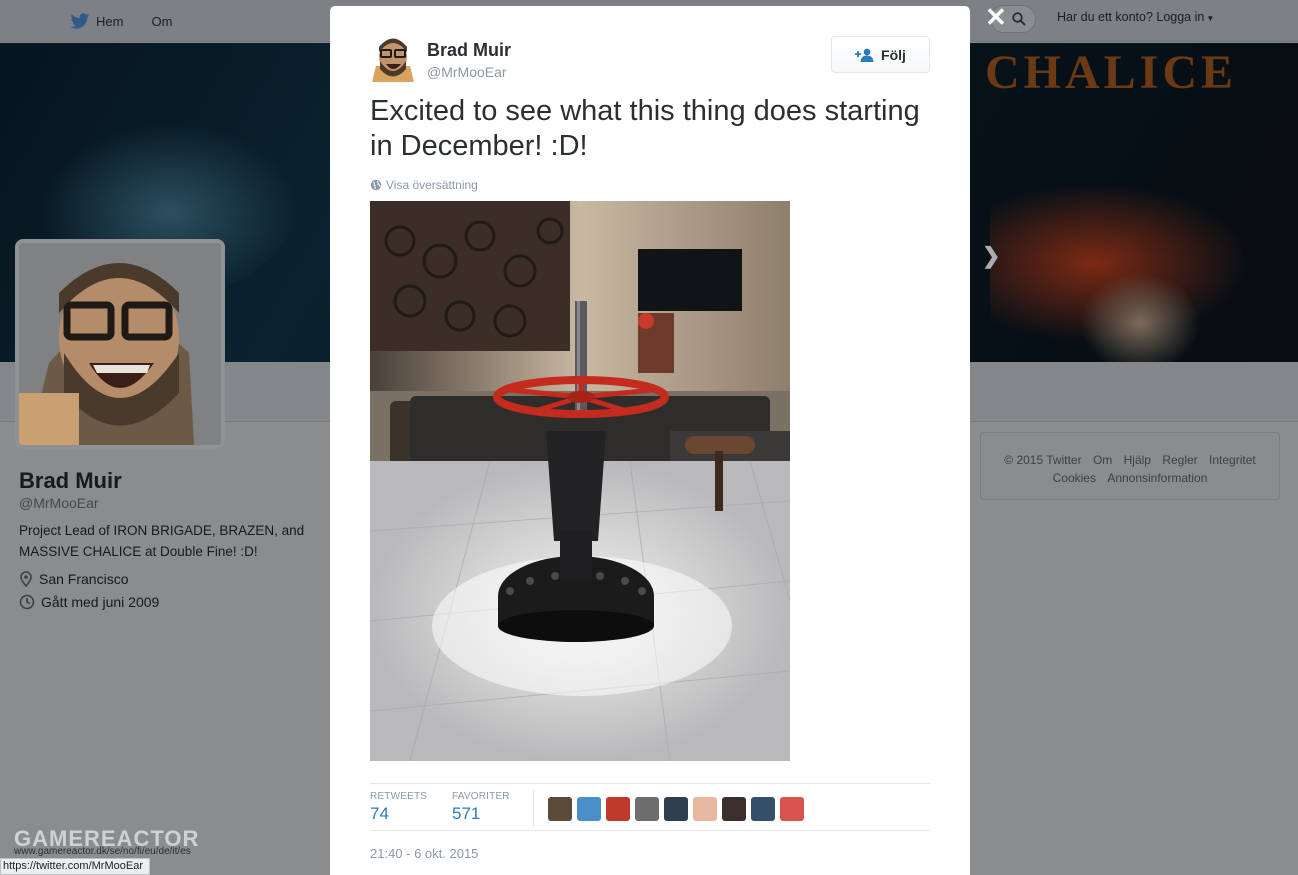 The image size is (1298, 875). I want to click on favorites-label: FAVORITER, so click(481, 796).